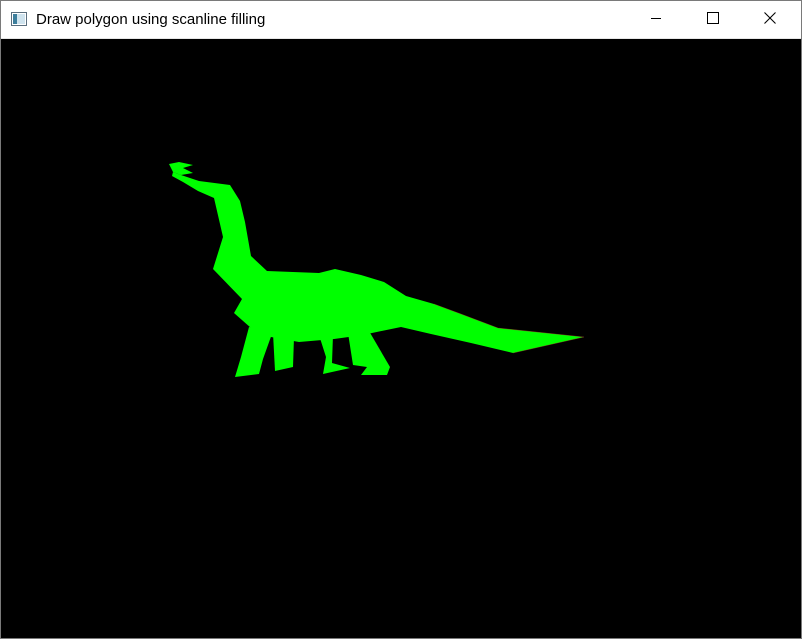 The image size is (802, 639). What do you see at coordinates (151, 19) in the screenshot?
I see `window-title: Draw polygon using scanline filling` at bounding box center [151, 19].